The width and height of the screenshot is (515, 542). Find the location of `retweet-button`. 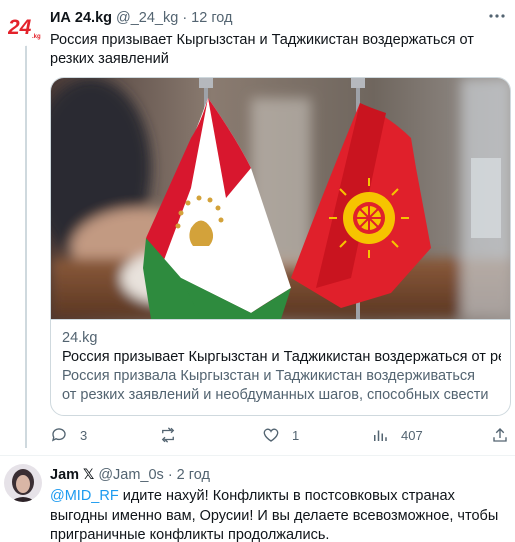

retweet-button is located at coordinates (174, 435).